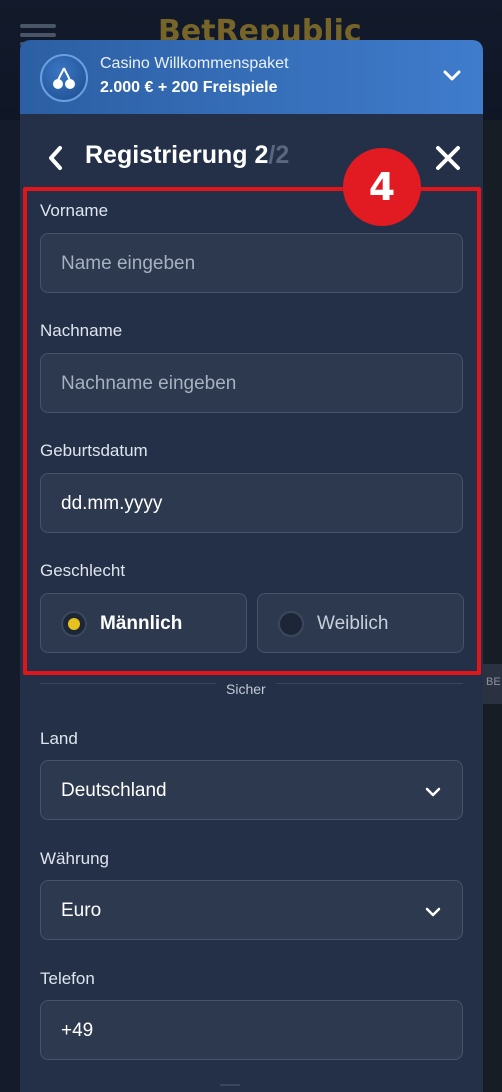 This screenshot has height=1092, width=502. Describe the element at coordinates (56, 158) in the screenshot. I see `back-arrow-icon` at that location.